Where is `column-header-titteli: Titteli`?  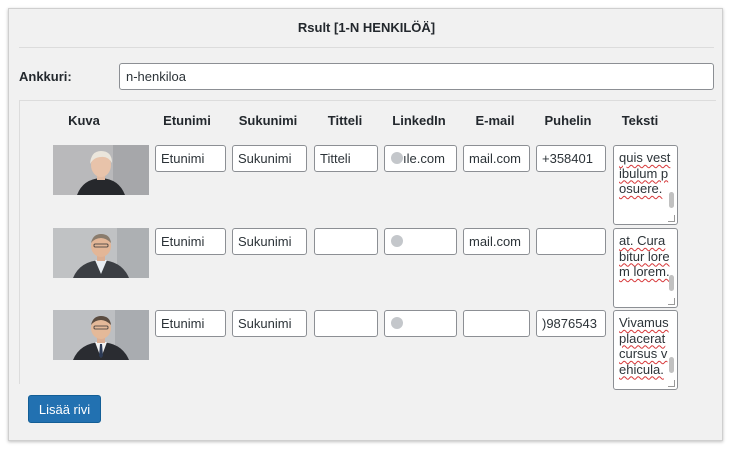
column-header-titteli: Titteli is located at coordinates (345, 120).